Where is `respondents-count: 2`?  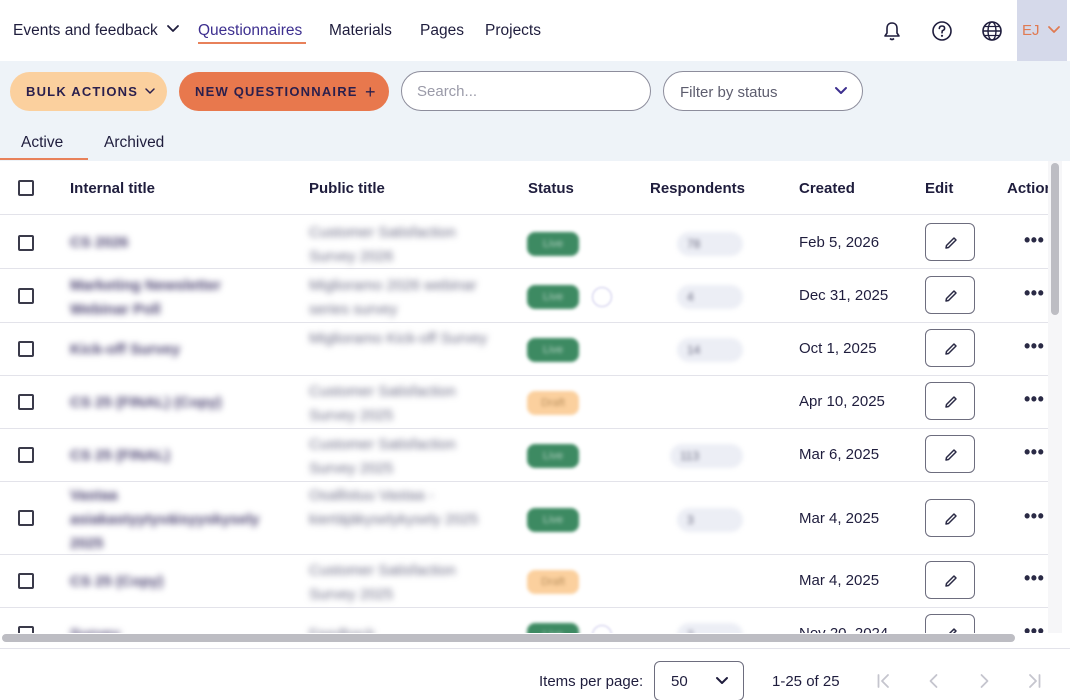 respondents-count: 2 is located at coordinates (710, 628).